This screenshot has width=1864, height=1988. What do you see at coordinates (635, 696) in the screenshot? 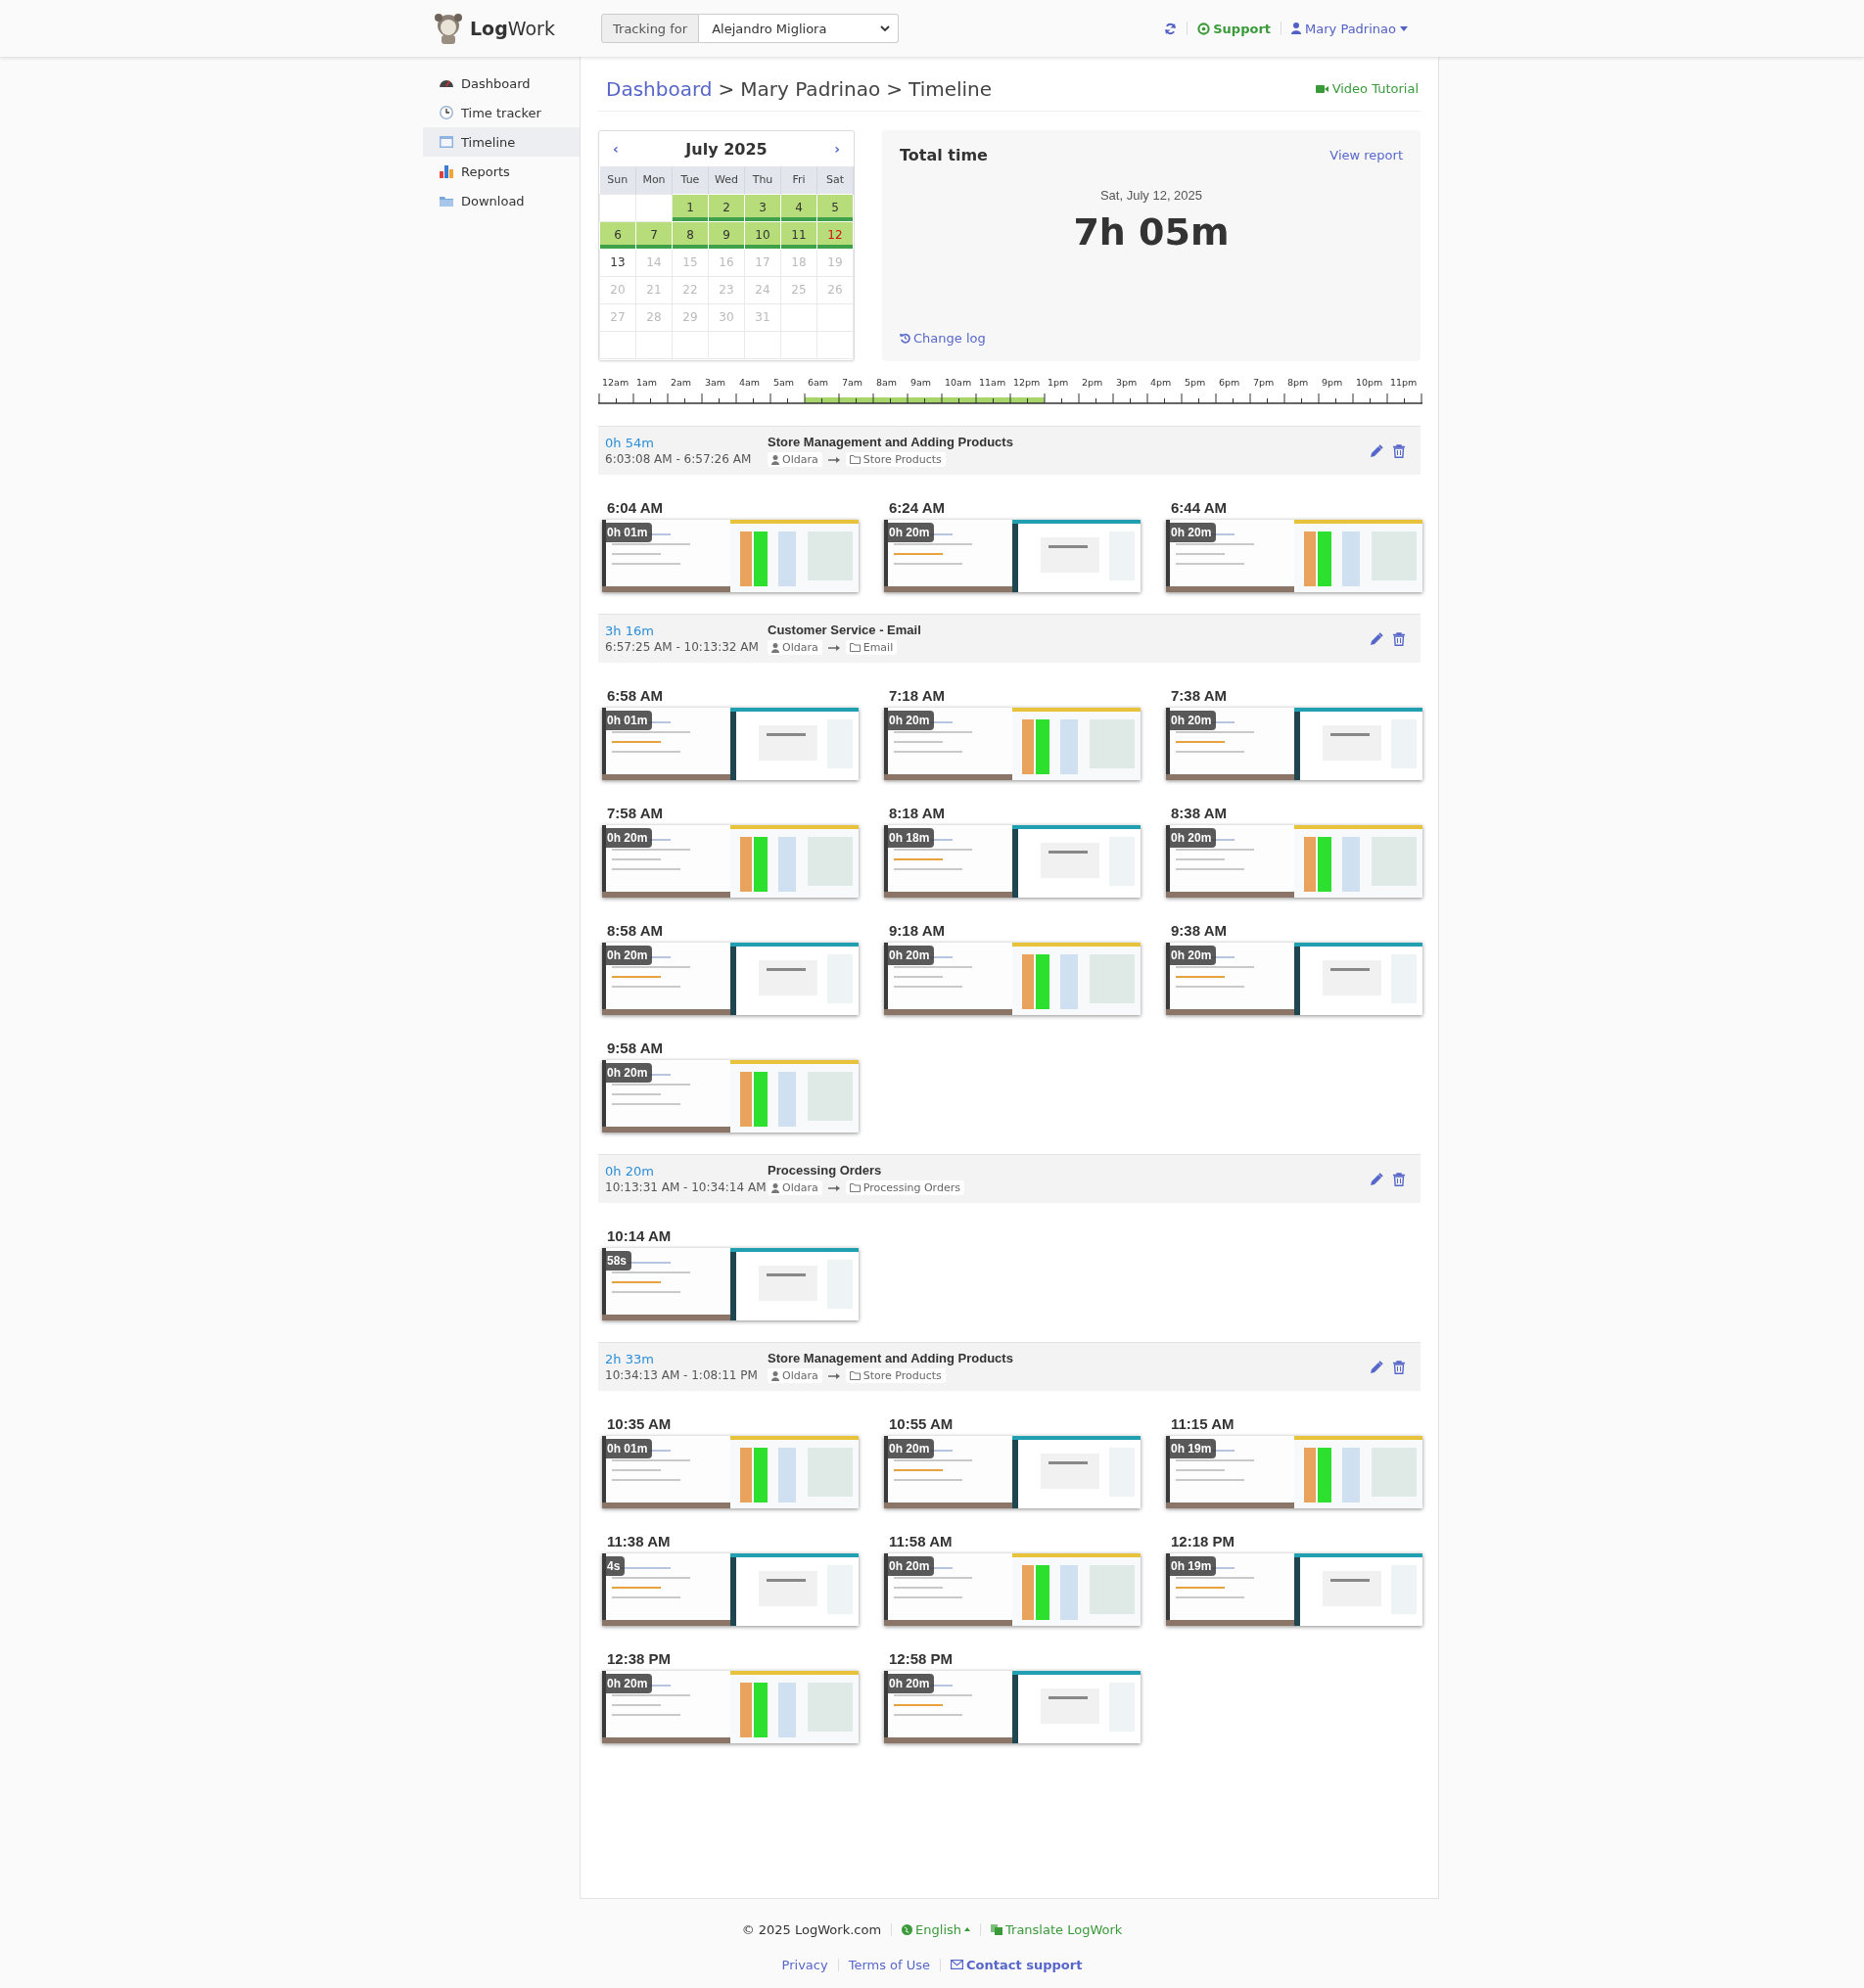
I see `screenshot-time: 6:58 AM` at bounding box center [635, 696].